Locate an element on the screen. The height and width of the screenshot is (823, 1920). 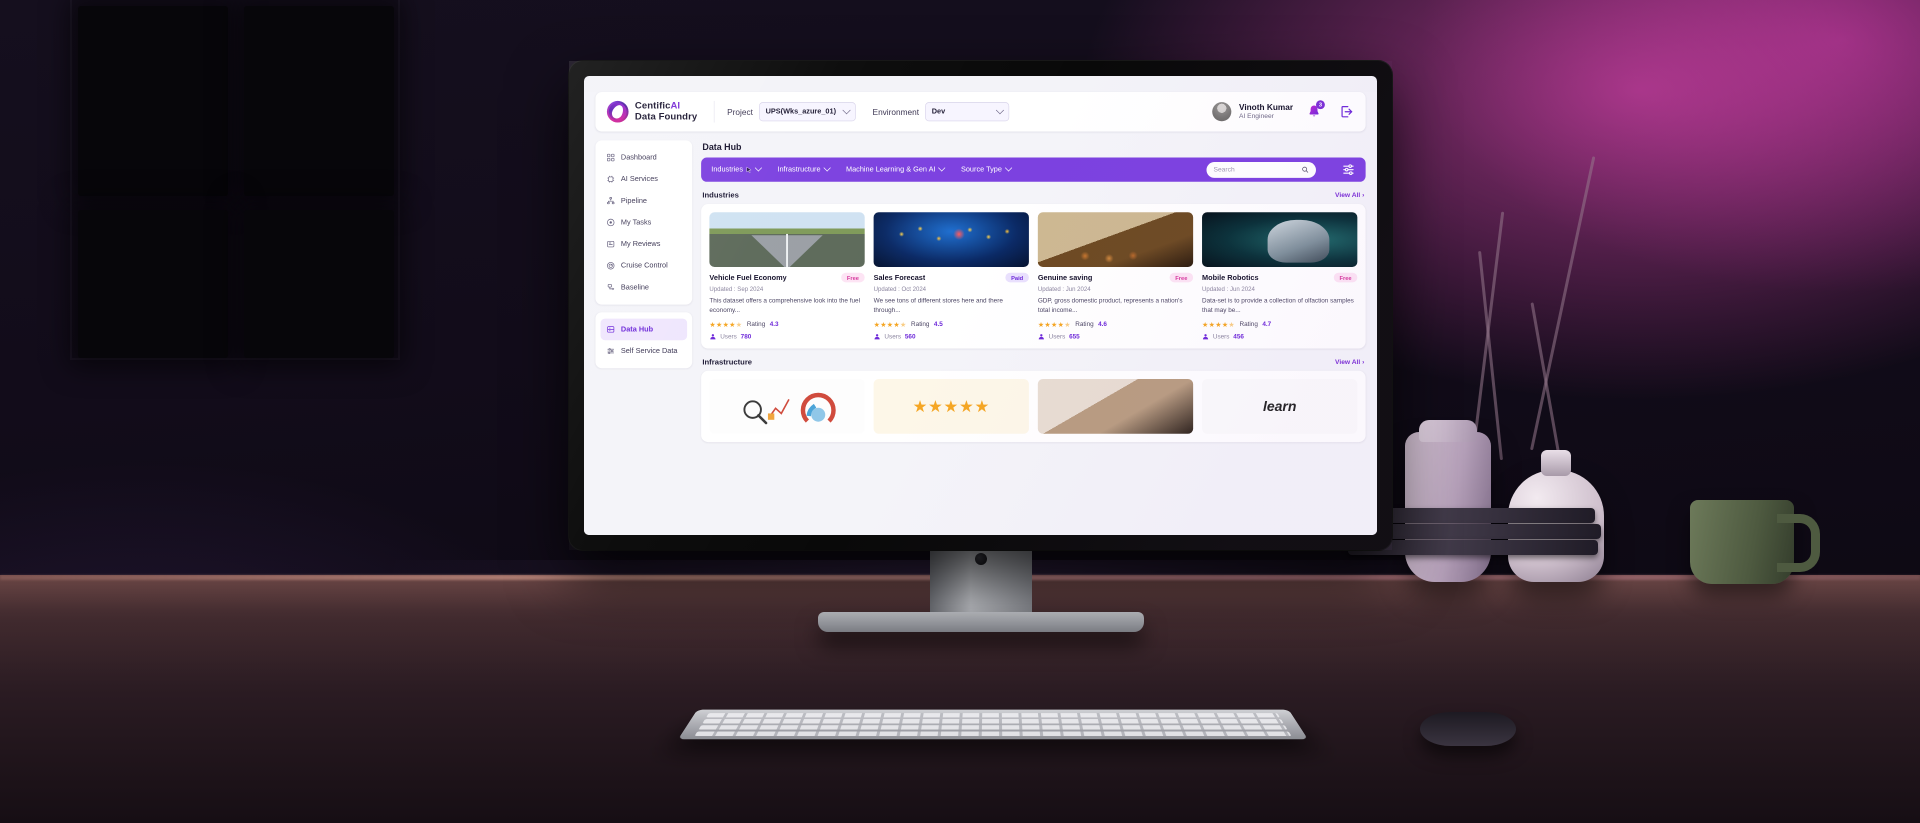
sidebar-item-data-hub: Data Hub is located at coordinates (644, 329).